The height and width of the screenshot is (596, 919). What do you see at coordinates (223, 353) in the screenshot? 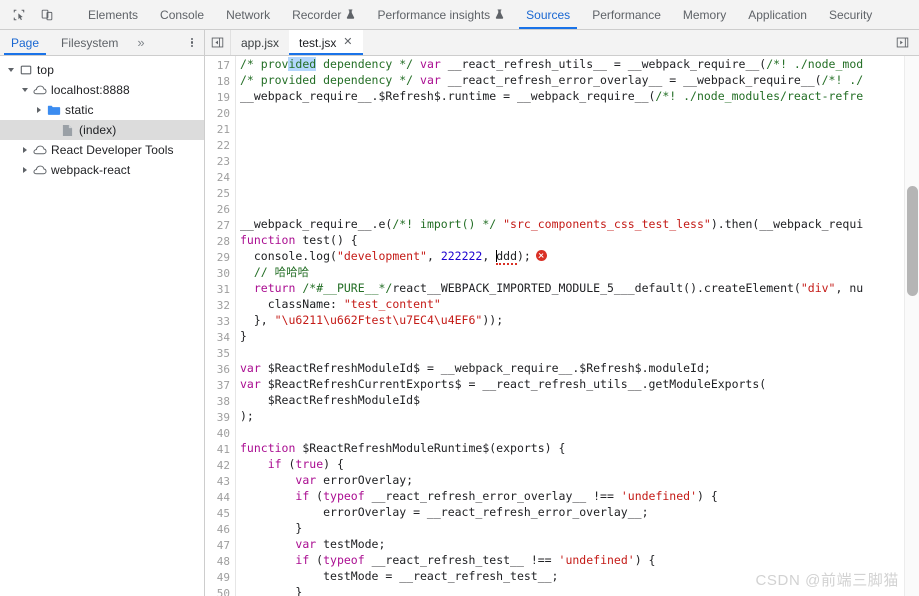
I see `line-number: 35` at bounding box center [223, 353].